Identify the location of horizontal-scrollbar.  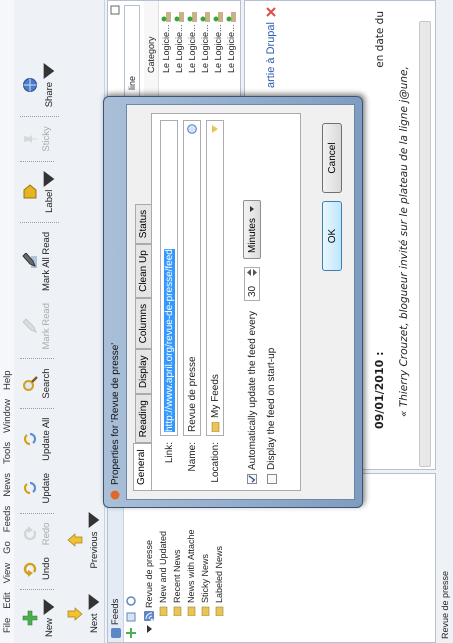
(425, 244).